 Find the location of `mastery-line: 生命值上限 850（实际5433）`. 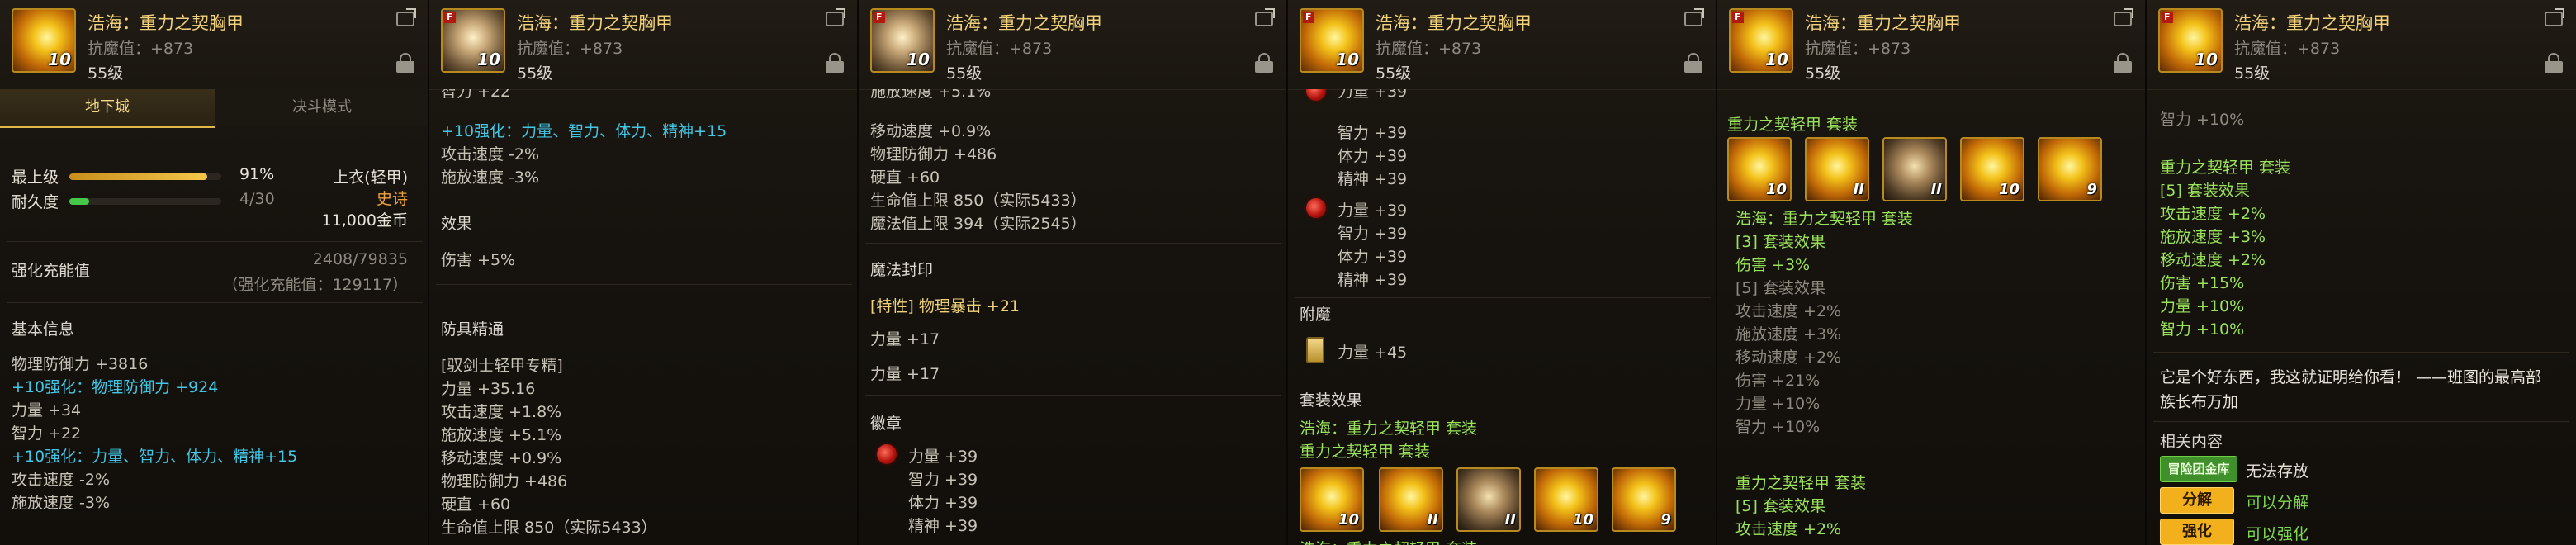

mastery-line: 生命值上限 850（实际5433） is located at coordinates (549, 528).